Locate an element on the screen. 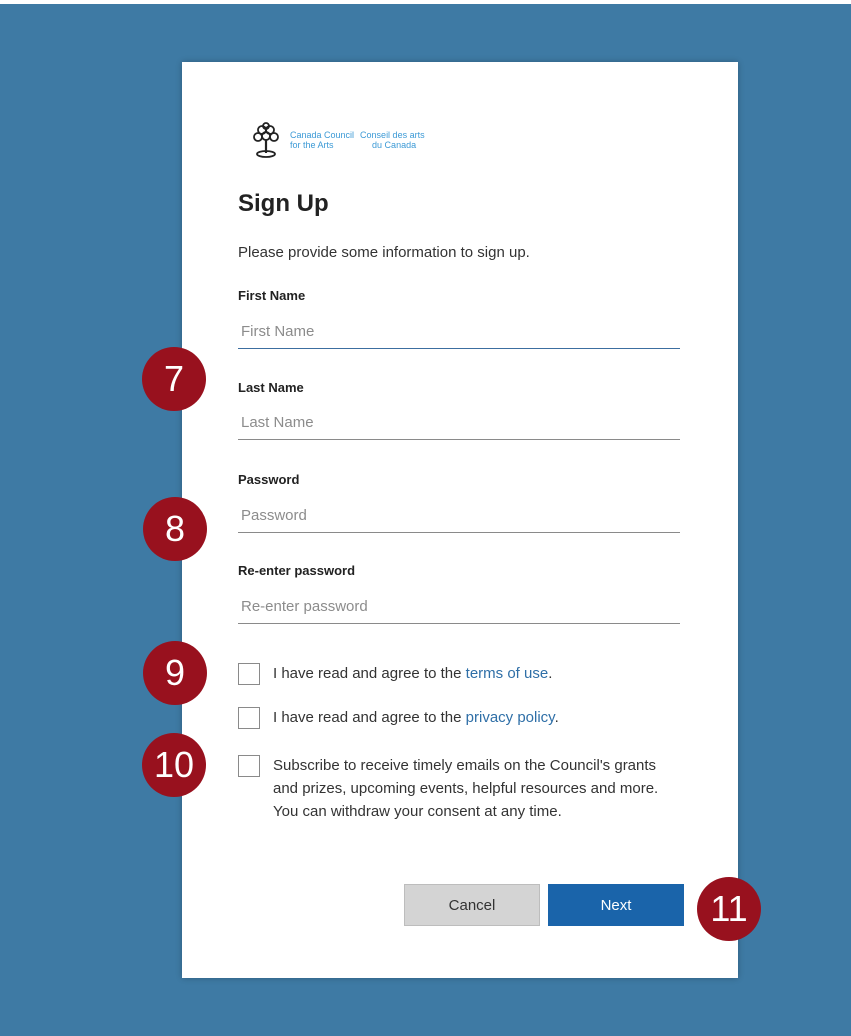  subscribe-checkbox is located at coordinates (249, 766).